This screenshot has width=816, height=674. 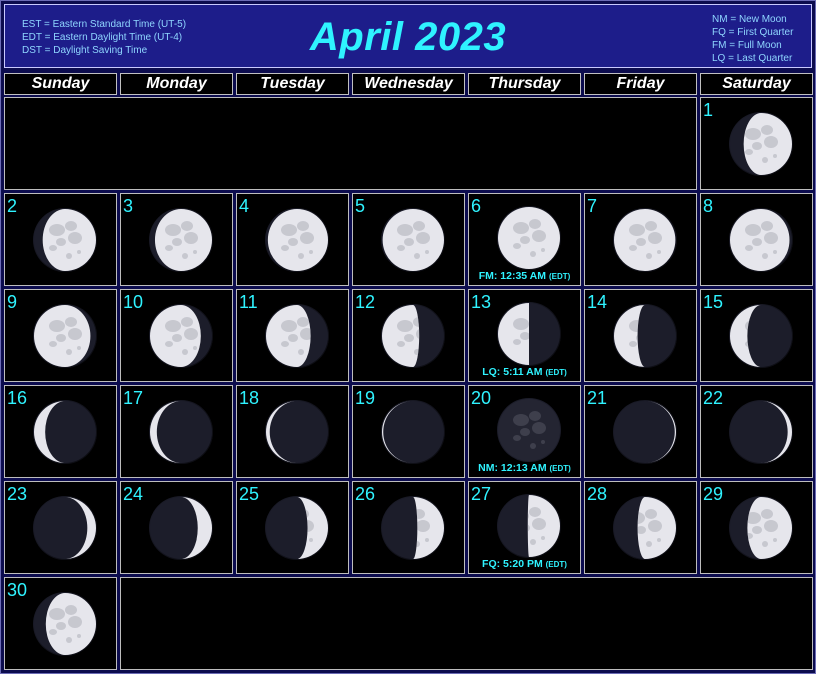 I want to click on day-number: 20, so click(x=481, y=398).